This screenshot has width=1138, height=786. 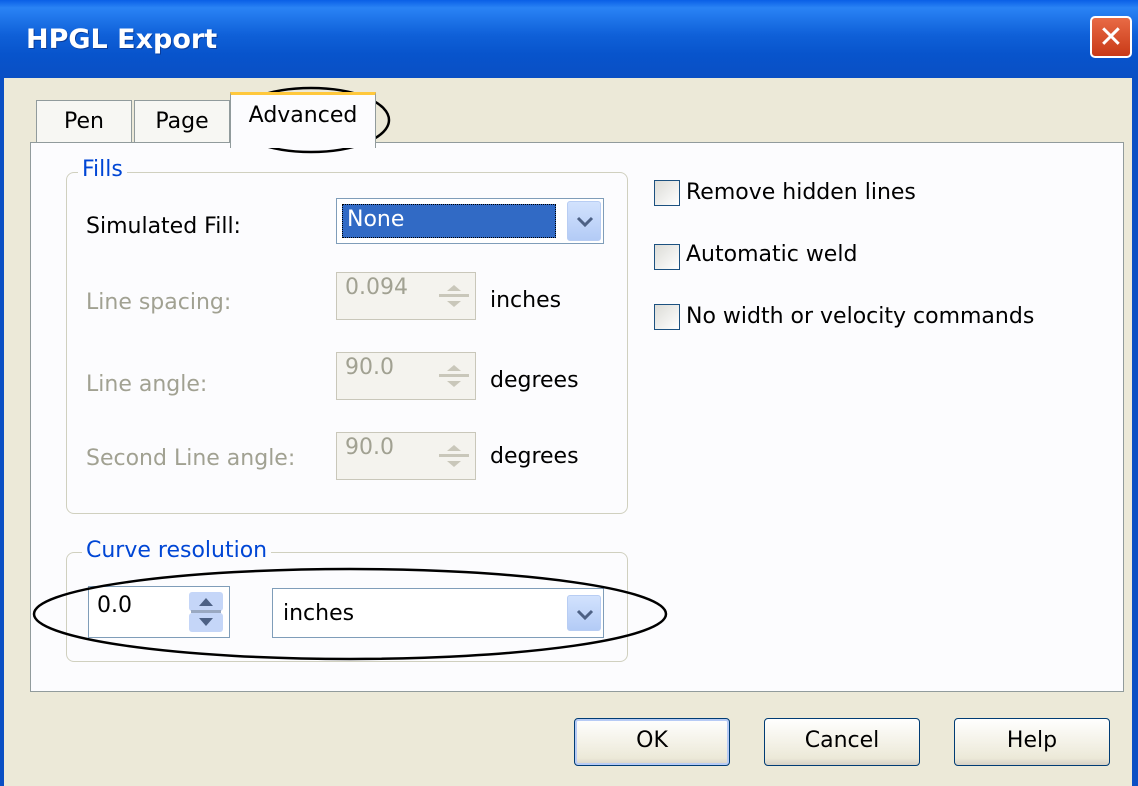 I want to click on tab-page: Page, so click(x=182, y=122).